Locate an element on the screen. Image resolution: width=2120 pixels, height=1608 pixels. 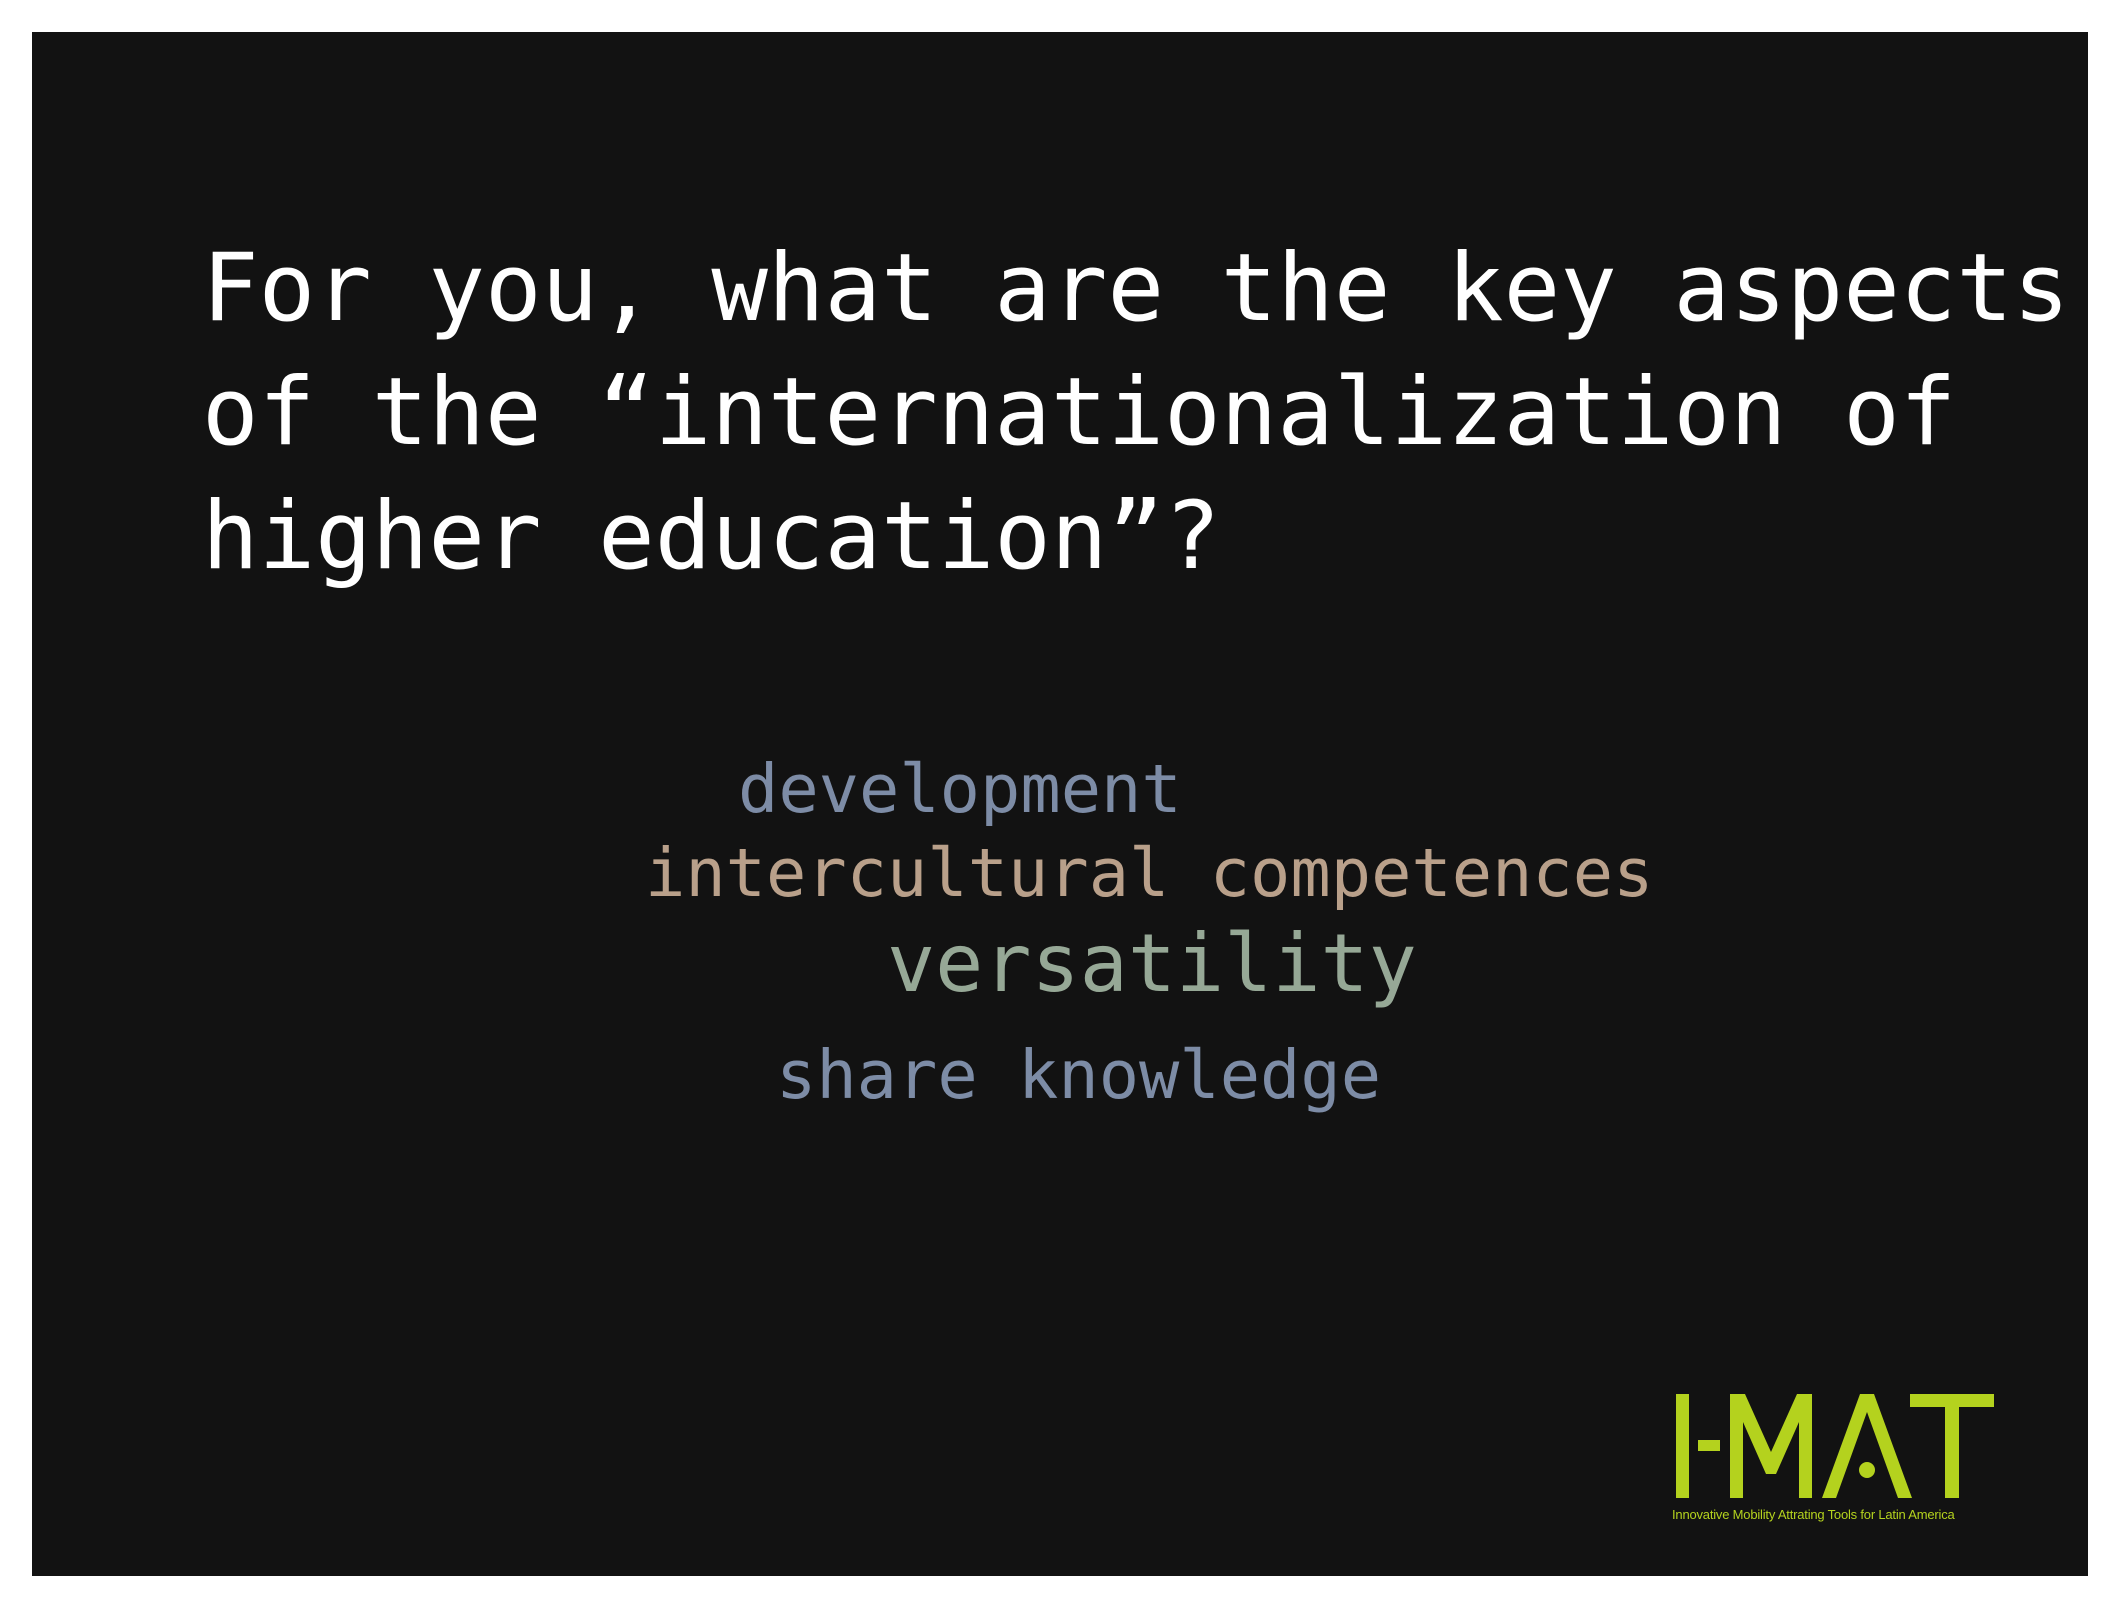
word-development: development is located at coordinates (960, 789).